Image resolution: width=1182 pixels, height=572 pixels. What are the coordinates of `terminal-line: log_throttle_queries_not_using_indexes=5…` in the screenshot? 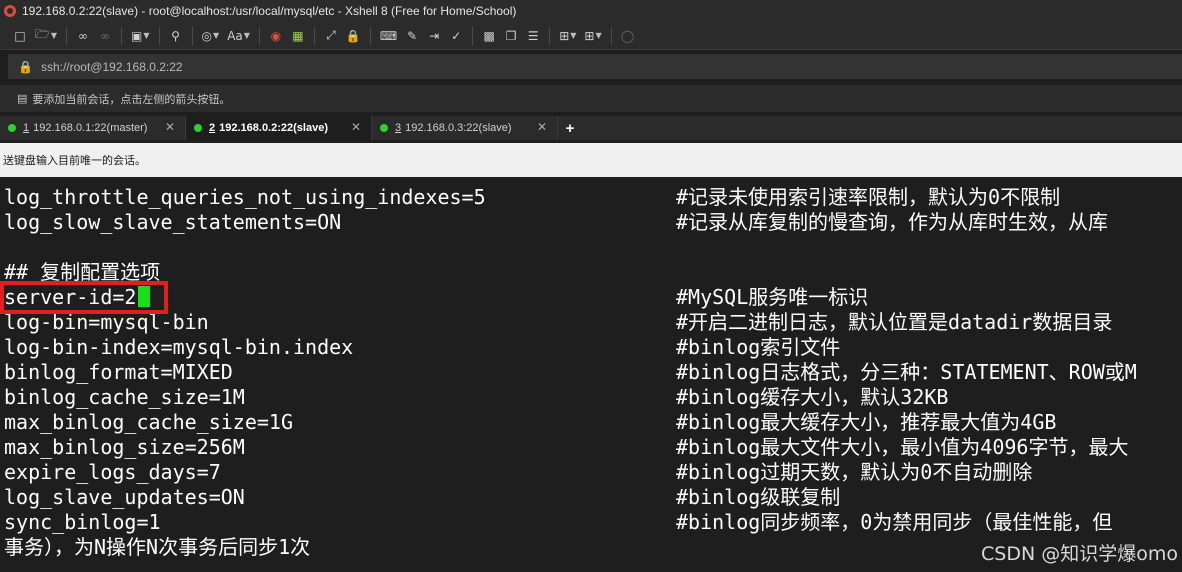 It's located at (593, 197).